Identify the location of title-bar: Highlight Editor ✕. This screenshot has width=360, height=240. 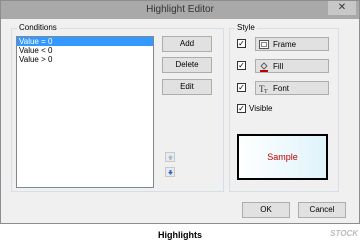
(180, 10).